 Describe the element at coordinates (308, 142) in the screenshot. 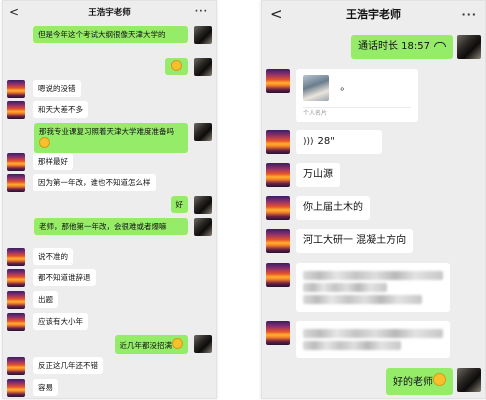

I see `voice-wave-icon: )))` at that location.